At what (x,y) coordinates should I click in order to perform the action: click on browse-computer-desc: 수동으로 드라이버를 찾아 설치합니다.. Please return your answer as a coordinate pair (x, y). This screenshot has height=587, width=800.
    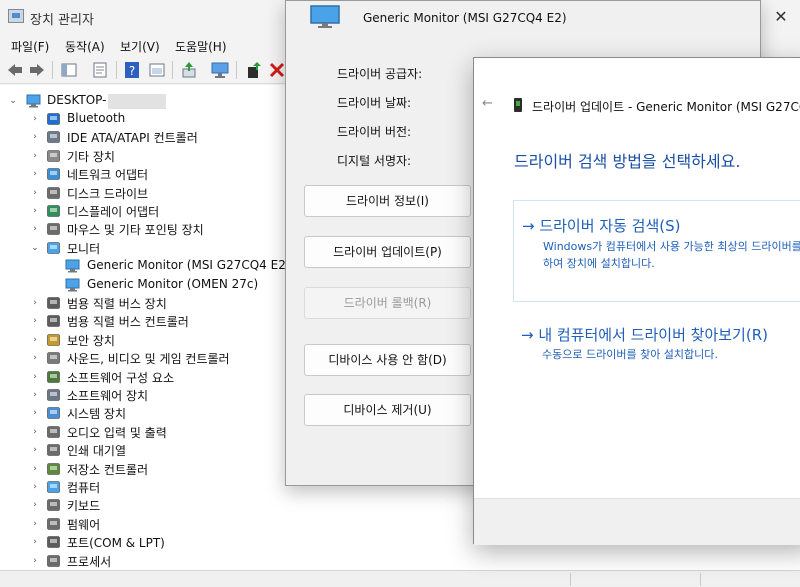
    Looking at the image, I should click on (630, 354).